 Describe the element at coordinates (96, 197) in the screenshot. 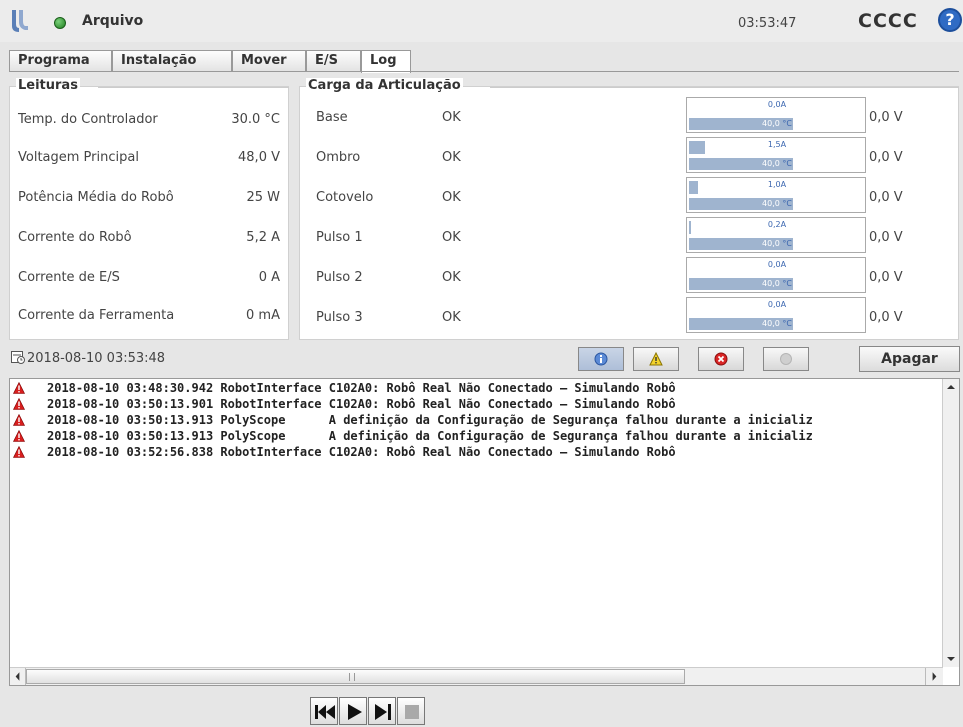

I see `reading-label: Potência Média do Robô` at that location.